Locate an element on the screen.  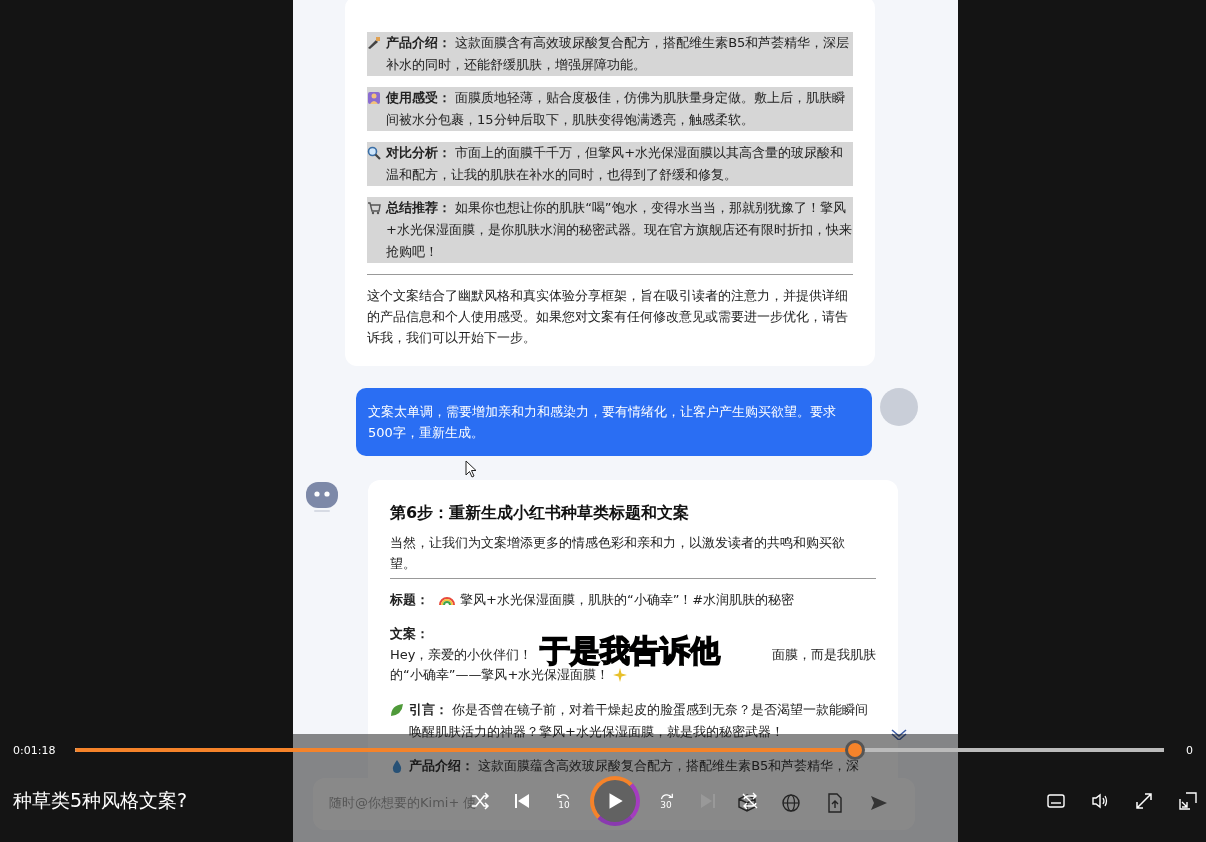
title-label: 标题： is located at coordinates (409, 600).